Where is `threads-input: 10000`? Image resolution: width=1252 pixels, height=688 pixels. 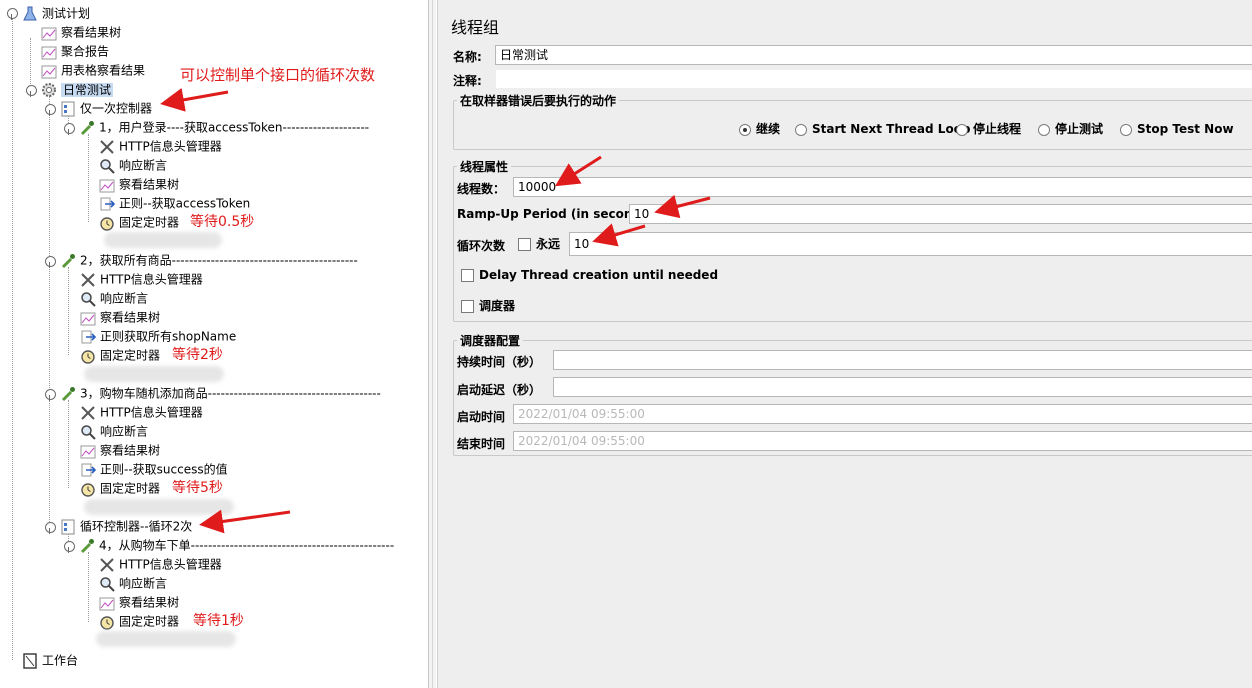
threads-input: 10000 is located at coordinates (882, 187).